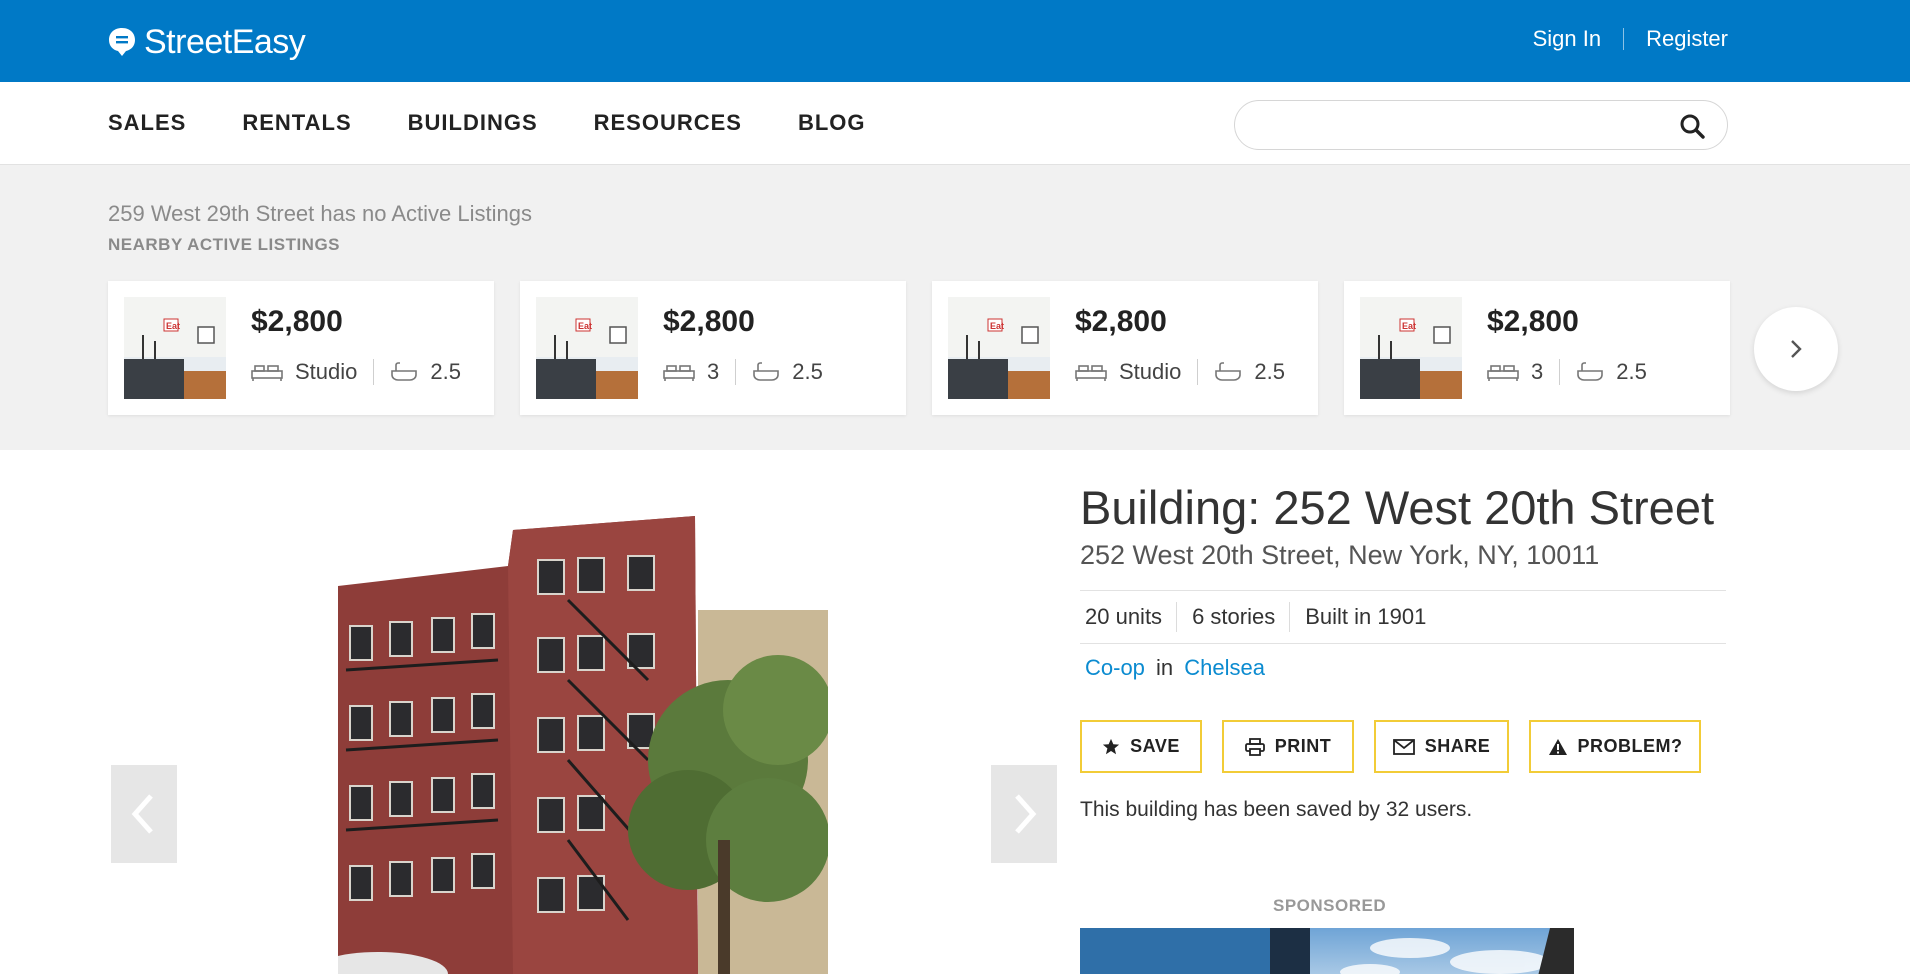 The height and width of the screenshot is (974, 1910). I want to click on speech-bubble-logo-icon, so click(122, 42).